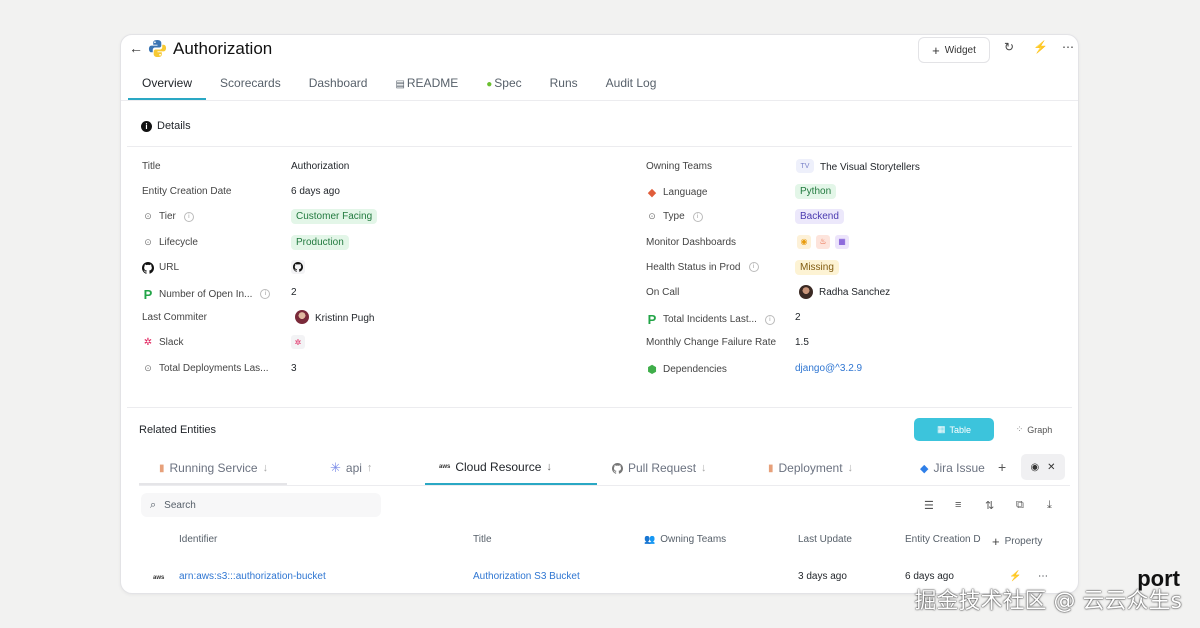 The height and width of the screenshot is (628, 1200). Describe the element at coordinates (1040, 47) in the screenshot. I see `lightning-actions-icon: ⚡` at that location.